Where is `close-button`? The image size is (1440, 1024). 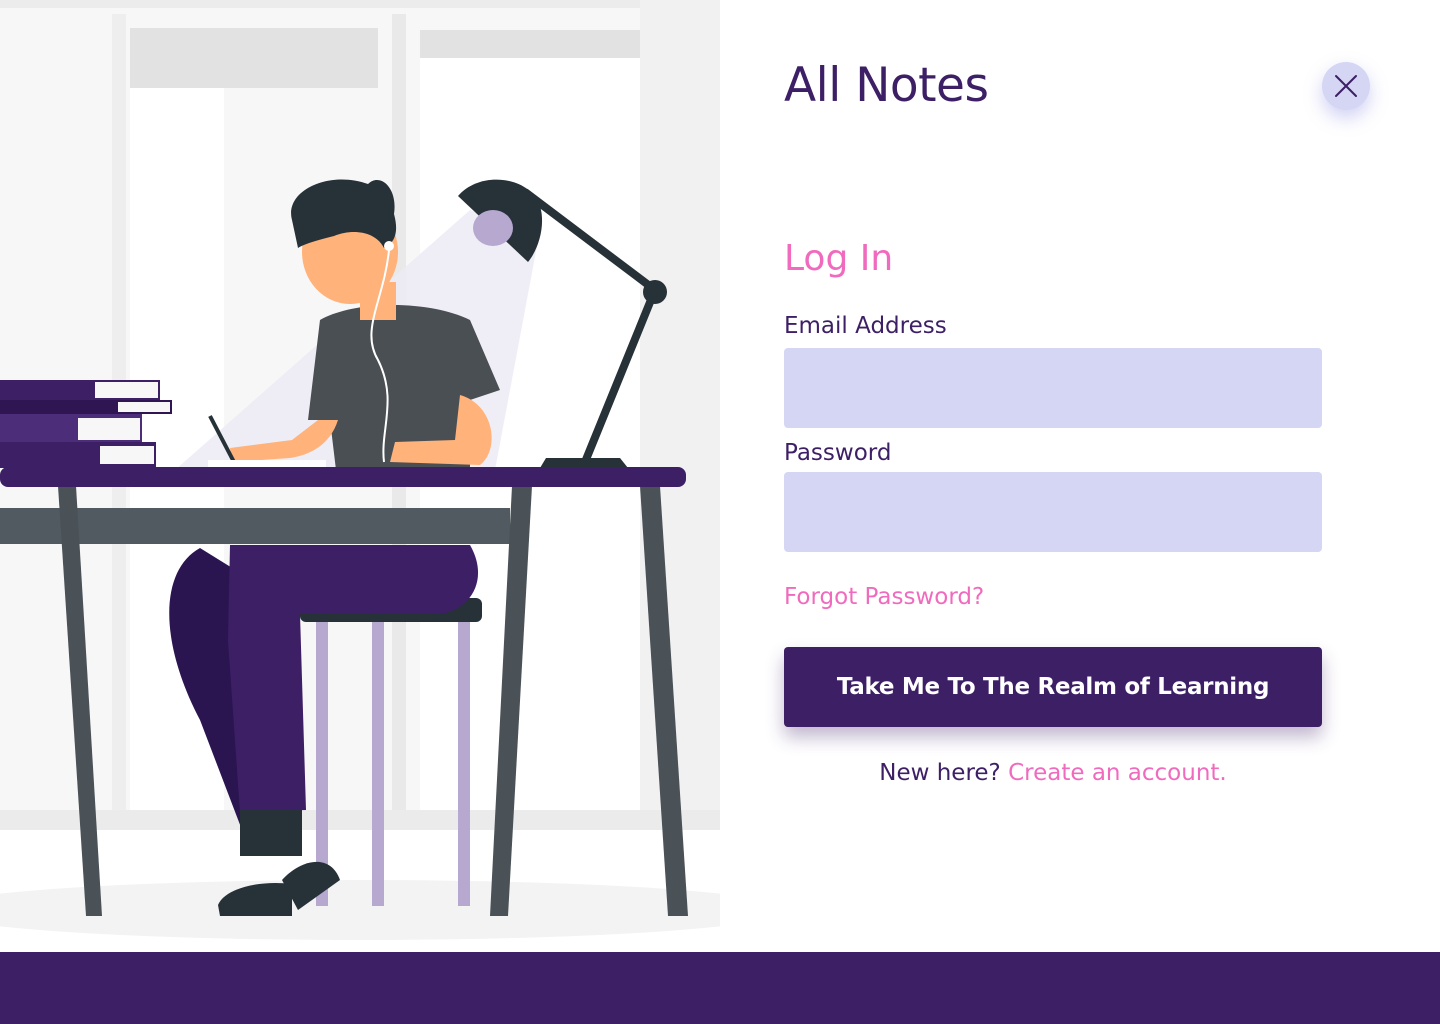
close-button is located at coordinates (1346, 86).